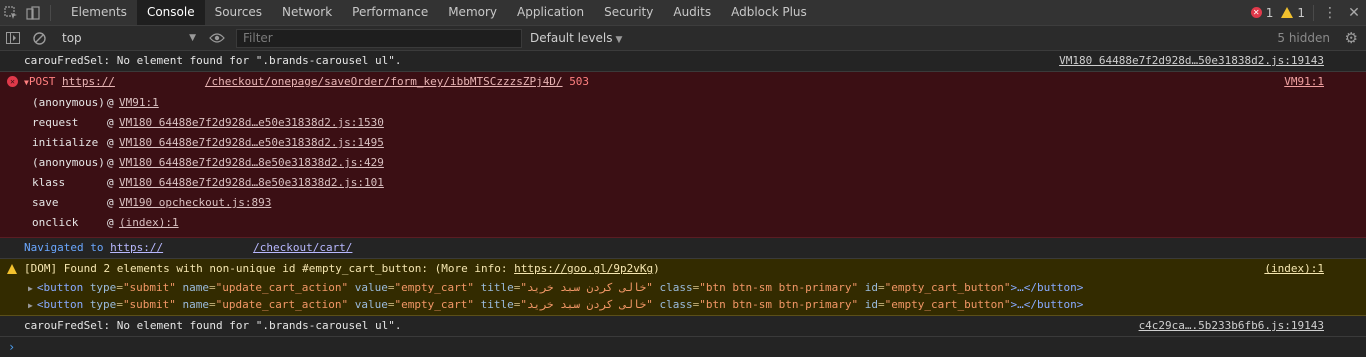  I want to click on gear-icon: ⚙, so click(1351, 38).